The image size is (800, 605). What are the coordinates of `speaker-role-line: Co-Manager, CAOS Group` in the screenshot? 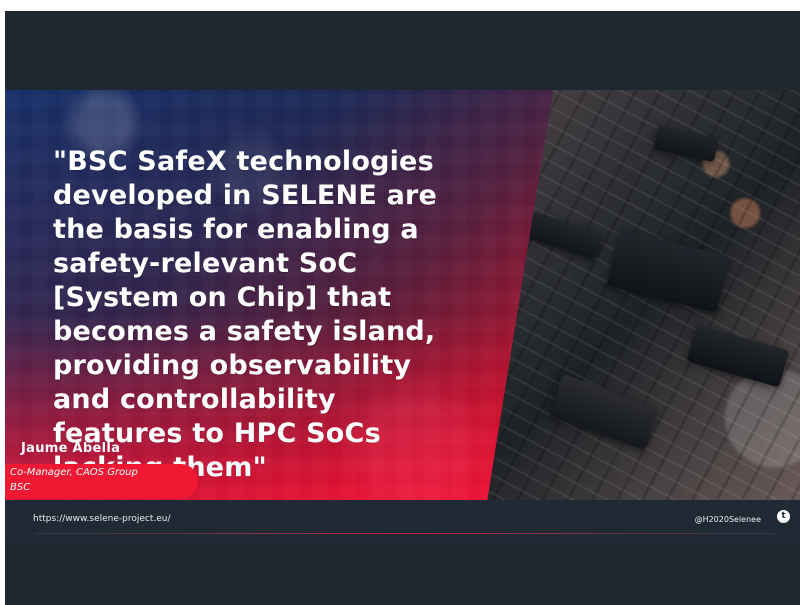 It's located at (74, 472).